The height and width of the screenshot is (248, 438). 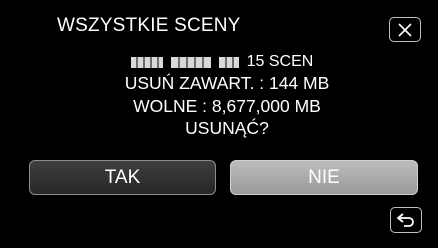 I want to click on date-placeholder-icon, so click(x=184, y=62).